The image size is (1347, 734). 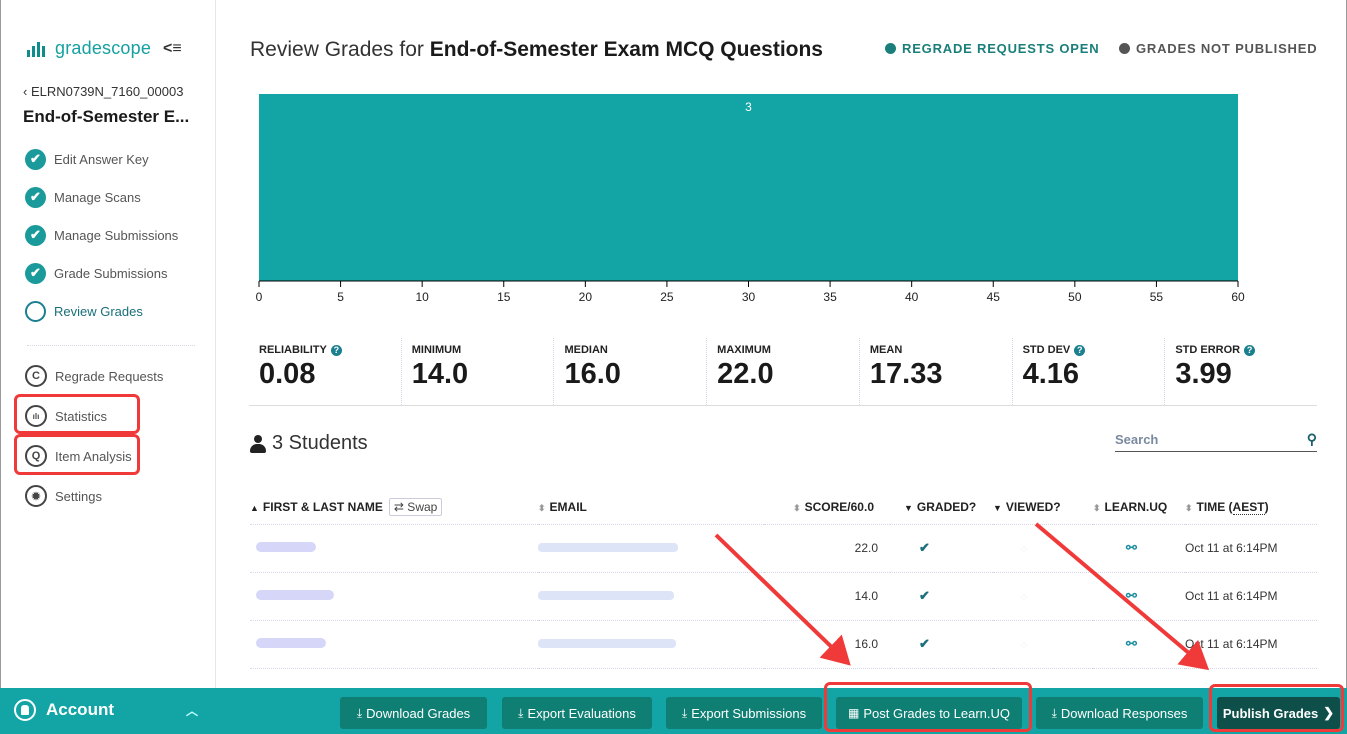 What do you see at coordinates (101, 197) in the screenshot?
I see `step-manage-scans: ✔ Manage Scans` at bounding box center [101, 197].